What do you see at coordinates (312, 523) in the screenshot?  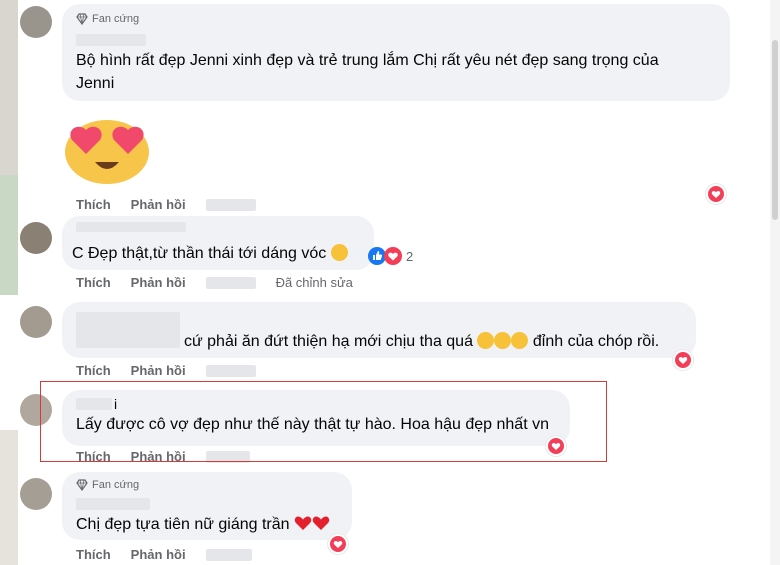 I see `red-hearts-emoji` at bounding box center [312, 523].